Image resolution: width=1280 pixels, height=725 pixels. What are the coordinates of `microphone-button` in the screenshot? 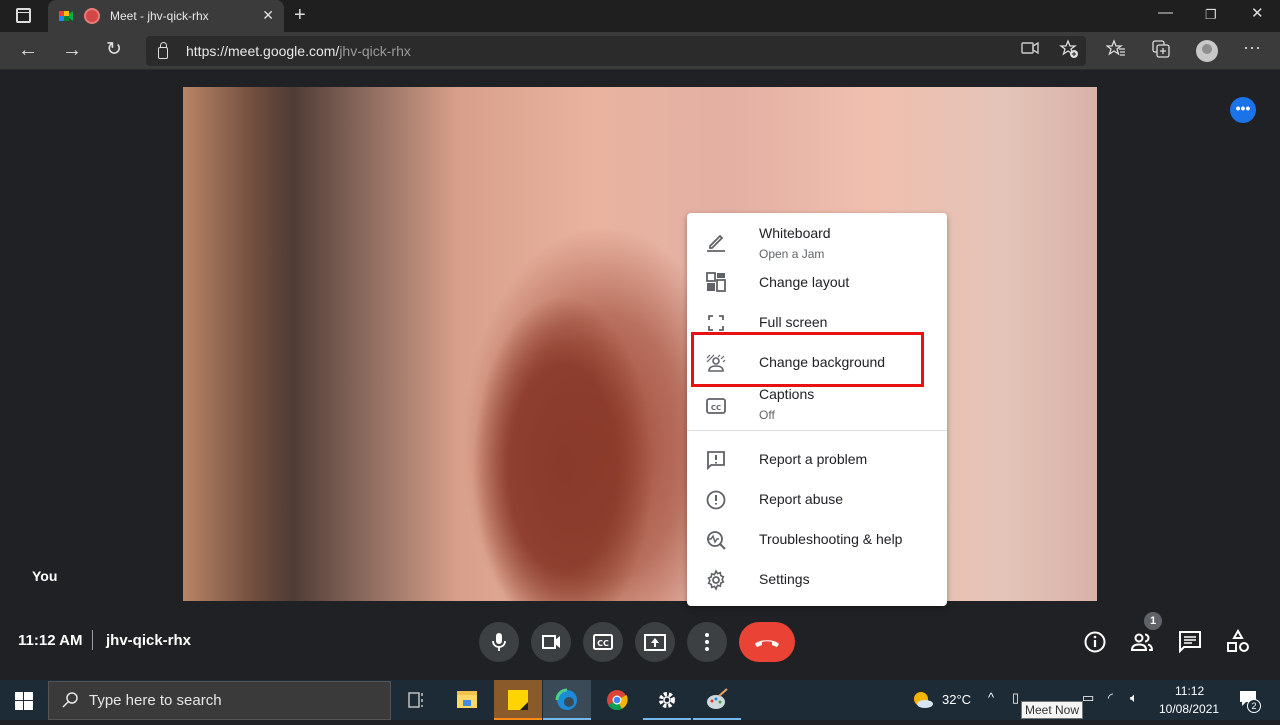 It's located at (499, 642).